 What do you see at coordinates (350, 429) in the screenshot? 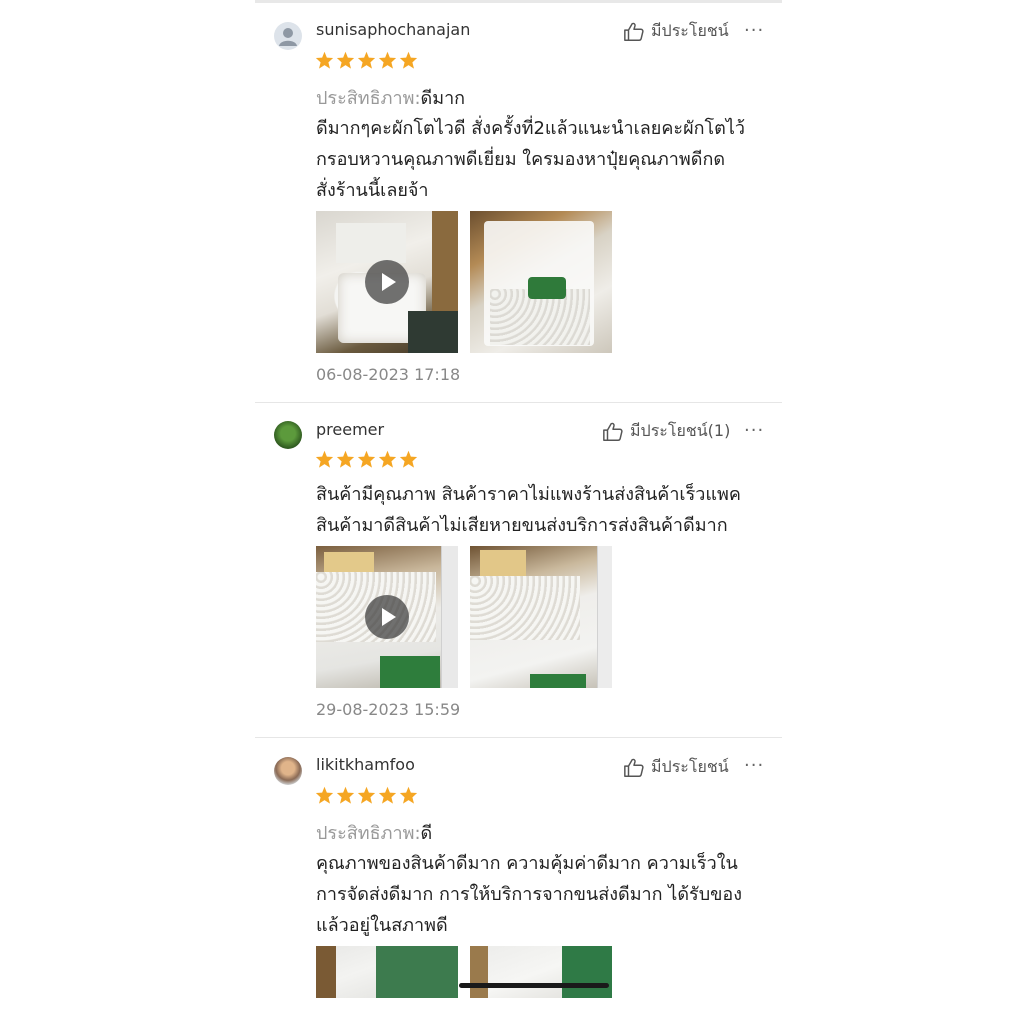
I see `reviewer-name: preemer` at bounding box center [350, 429].